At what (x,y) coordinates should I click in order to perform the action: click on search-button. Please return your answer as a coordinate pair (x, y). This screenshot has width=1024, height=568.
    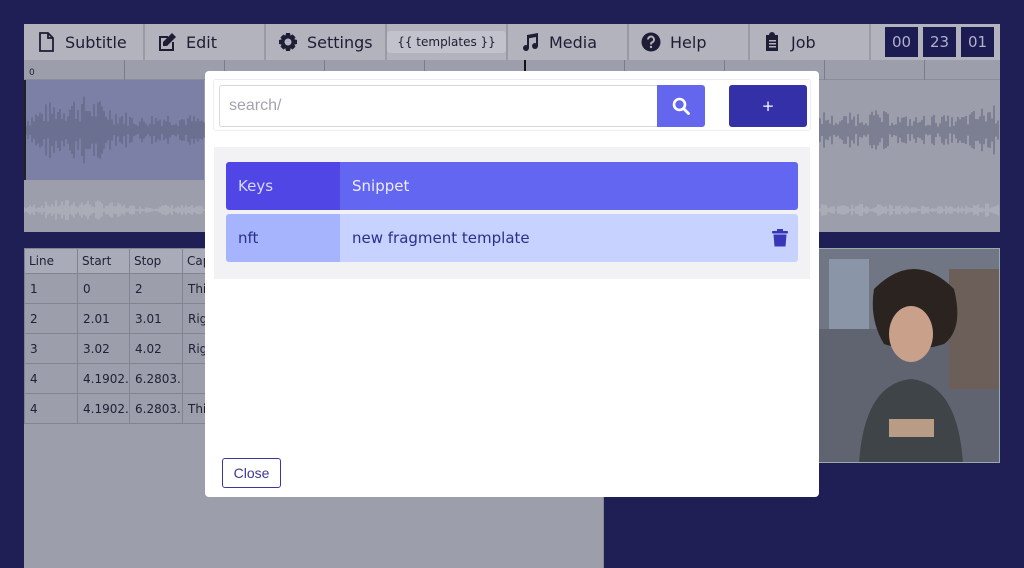
    Looking at the image, I should click on (681, 106).